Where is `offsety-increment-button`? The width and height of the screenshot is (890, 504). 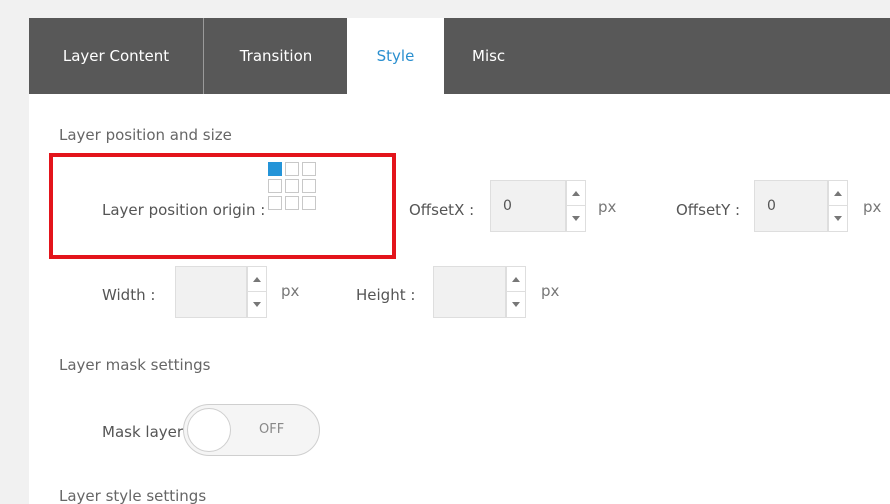 offsety-increment-button is located at coordinates (838, 193).